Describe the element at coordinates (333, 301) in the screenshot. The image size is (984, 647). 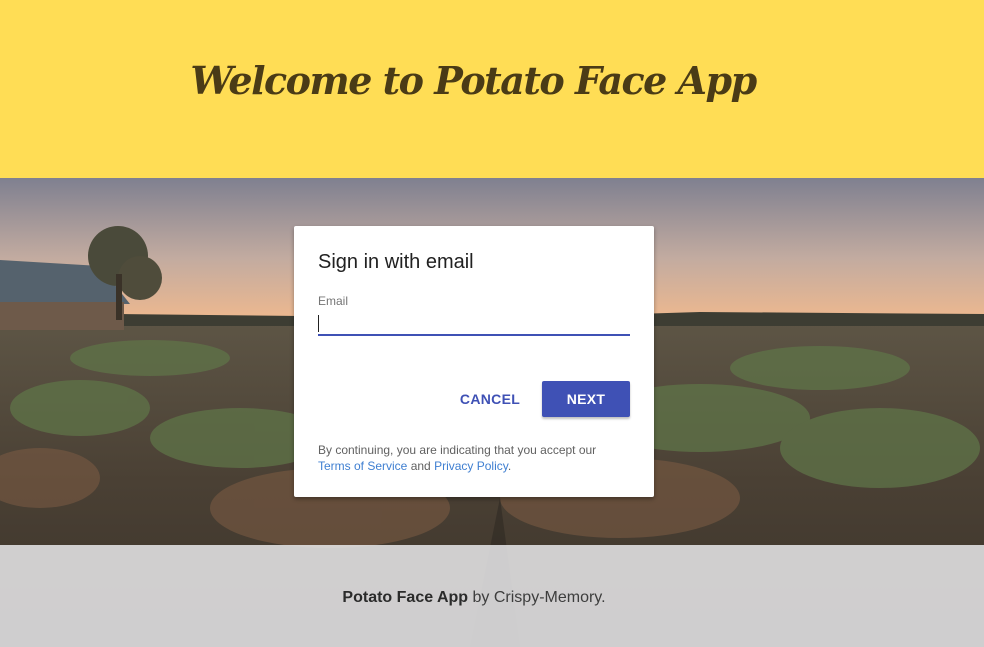
I see `email-label: Email` at that location.